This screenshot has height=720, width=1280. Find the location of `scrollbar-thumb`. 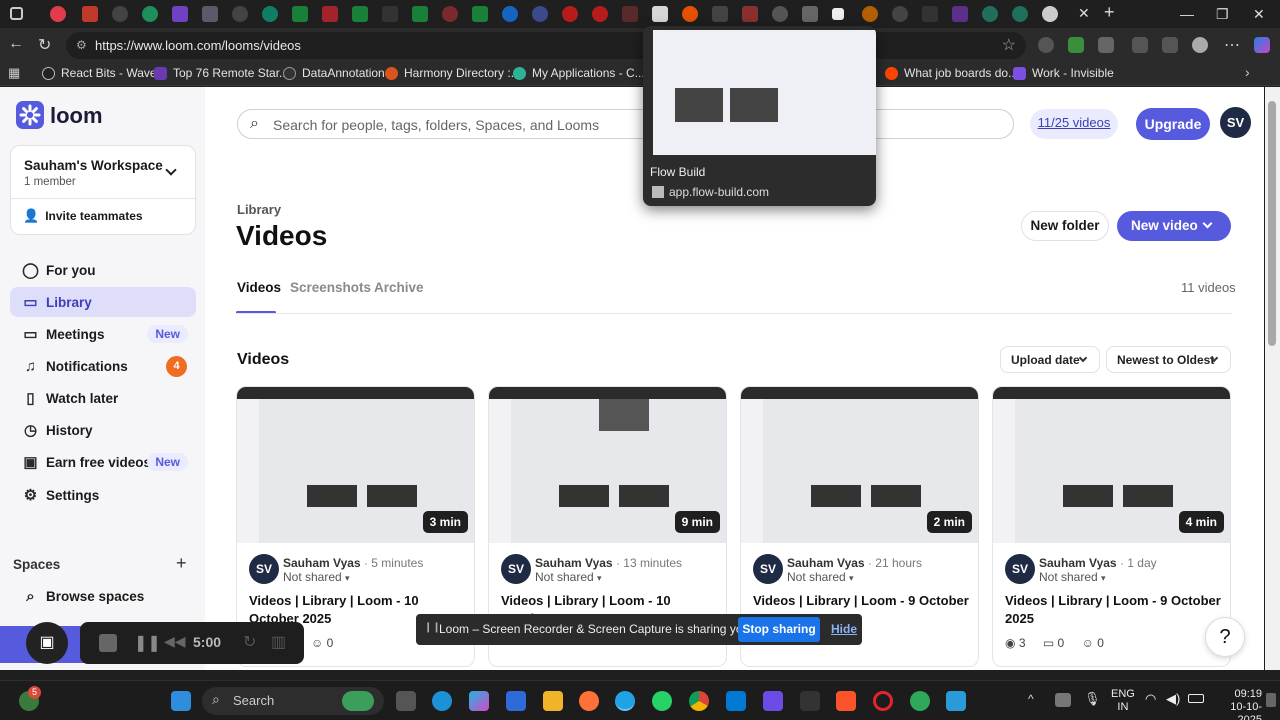

scrollbar-thumb is located at coordinates (1272, 223).